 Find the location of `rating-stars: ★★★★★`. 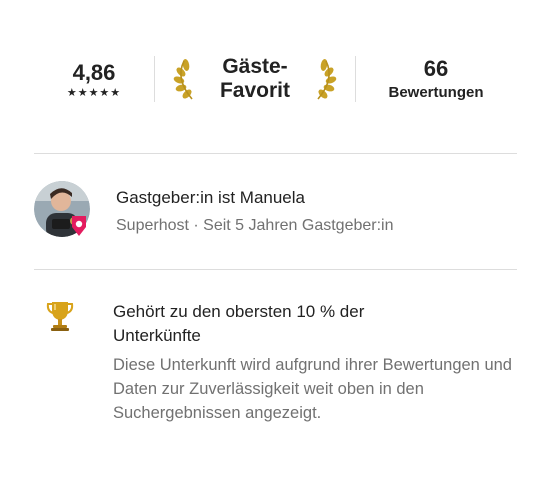

rating-stars: ★★★★★ is located at coordinates (94, 92).